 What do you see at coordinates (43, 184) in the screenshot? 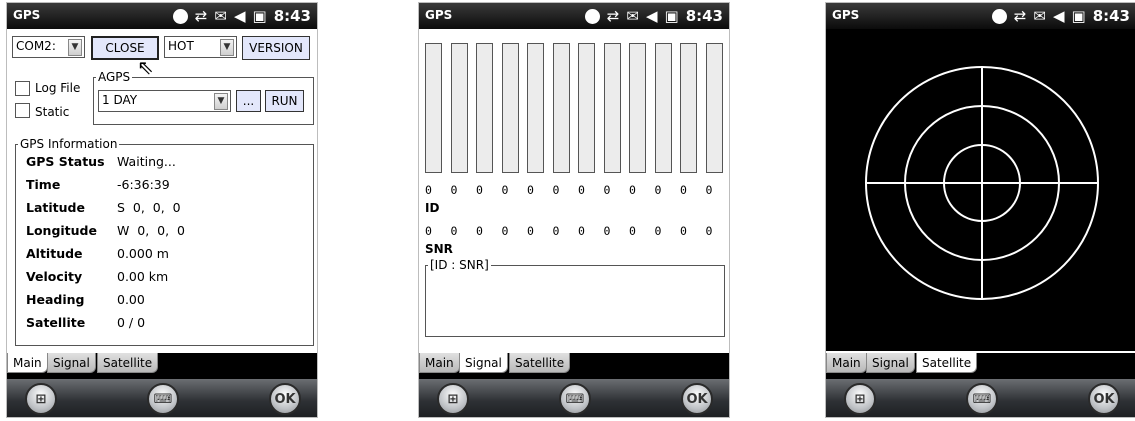
I see `info-label: Time` at bounding box center [43, 184].